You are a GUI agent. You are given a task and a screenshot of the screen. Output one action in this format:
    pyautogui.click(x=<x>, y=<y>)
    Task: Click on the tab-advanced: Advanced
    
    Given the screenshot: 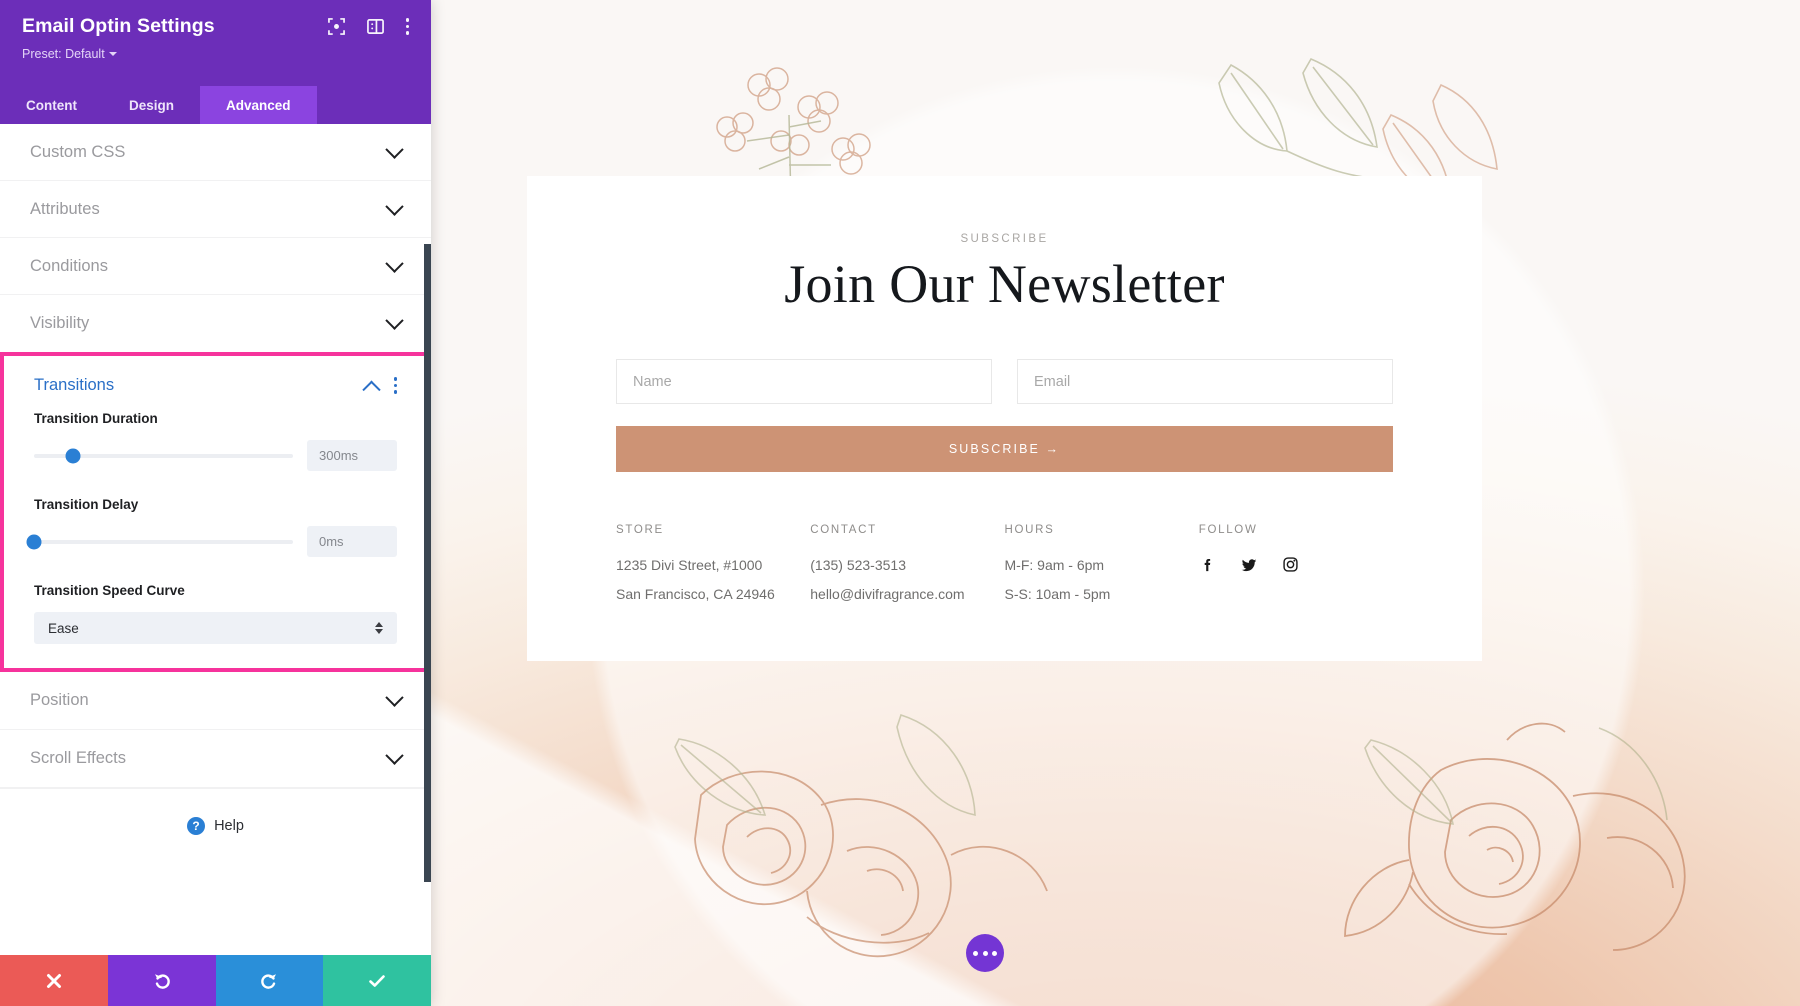 What is the action you would take?
    pyautogui.click(x=258, y=105)
    